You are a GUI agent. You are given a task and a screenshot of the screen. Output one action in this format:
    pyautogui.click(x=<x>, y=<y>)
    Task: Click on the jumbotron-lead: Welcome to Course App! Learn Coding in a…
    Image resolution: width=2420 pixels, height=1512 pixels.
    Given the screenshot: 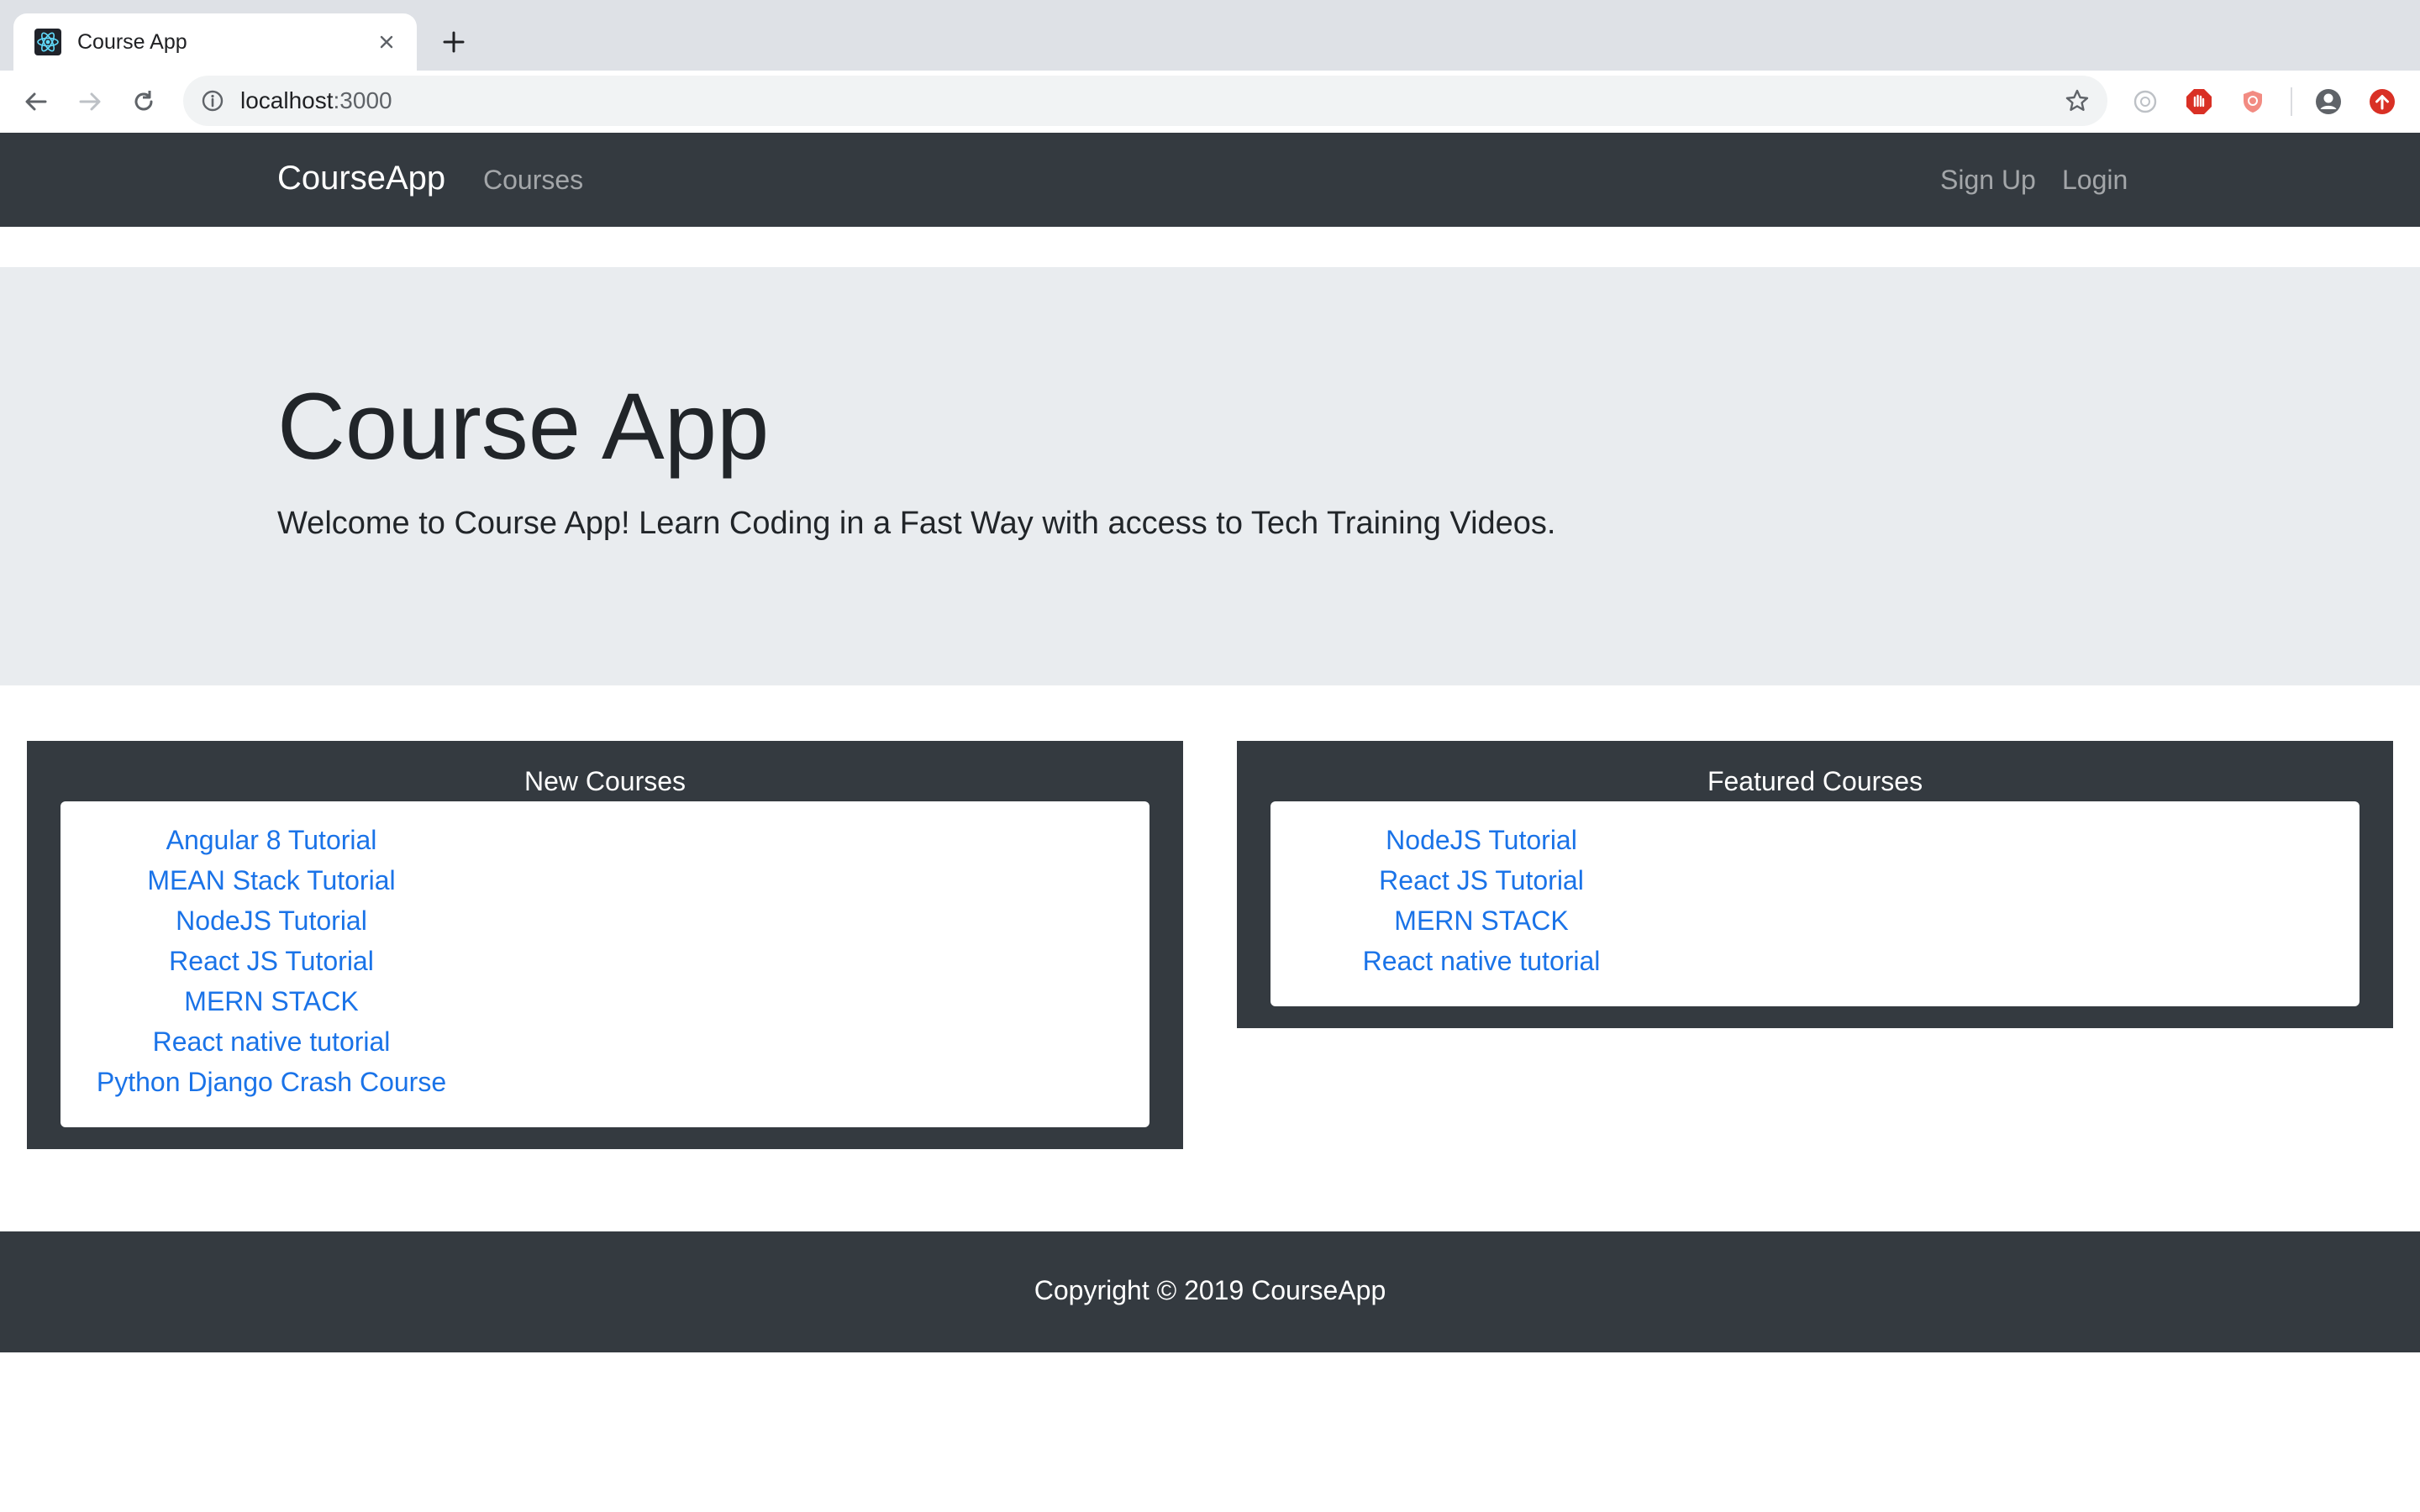 What is the action you would take?
    pyautogui.click(x=916, y=523)
    